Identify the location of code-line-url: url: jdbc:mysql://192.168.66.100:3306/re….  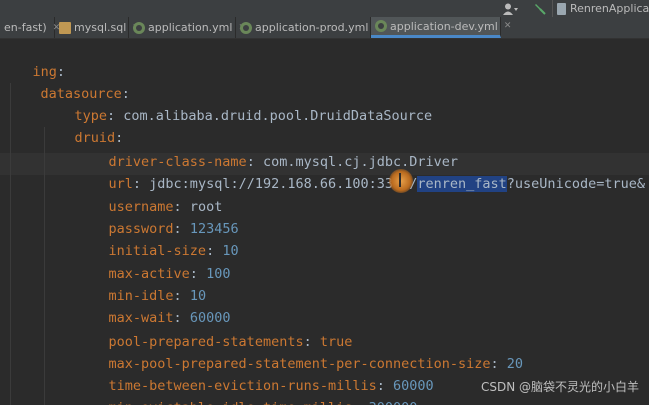
(376, 184).